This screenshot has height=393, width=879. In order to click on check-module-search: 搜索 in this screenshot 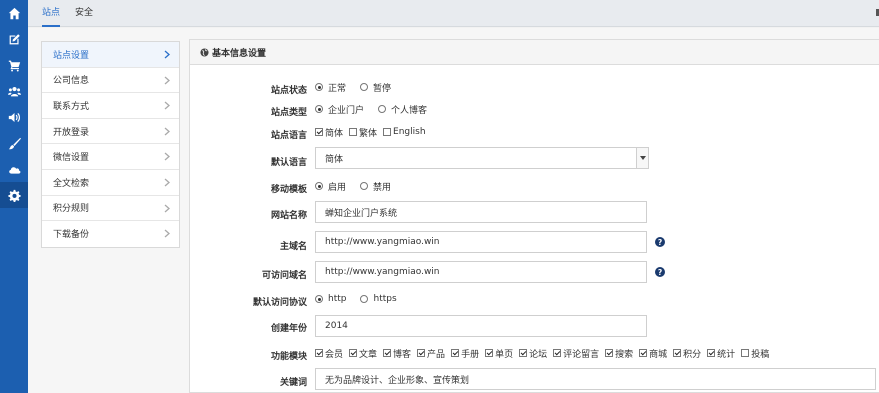, I will do `click(619, 353)`.